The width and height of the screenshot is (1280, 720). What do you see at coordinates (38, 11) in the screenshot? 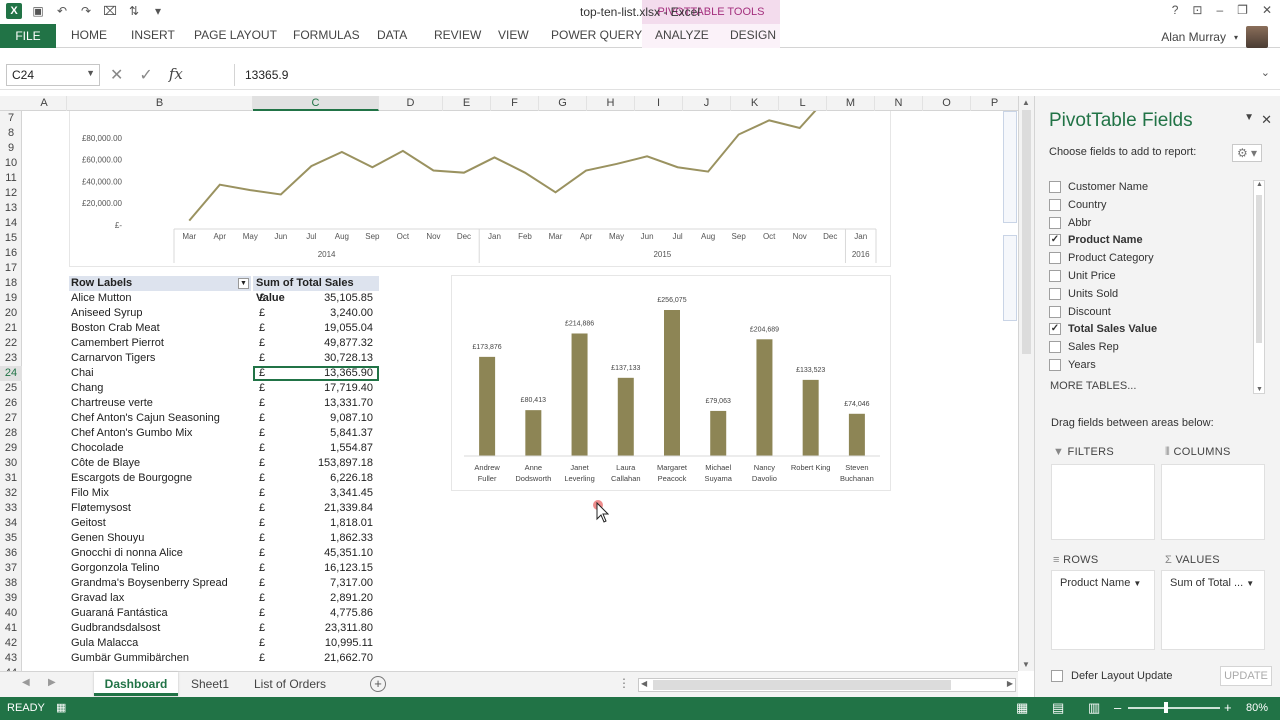
I see `save-icon: ▣` at bounding box center [38, 11].